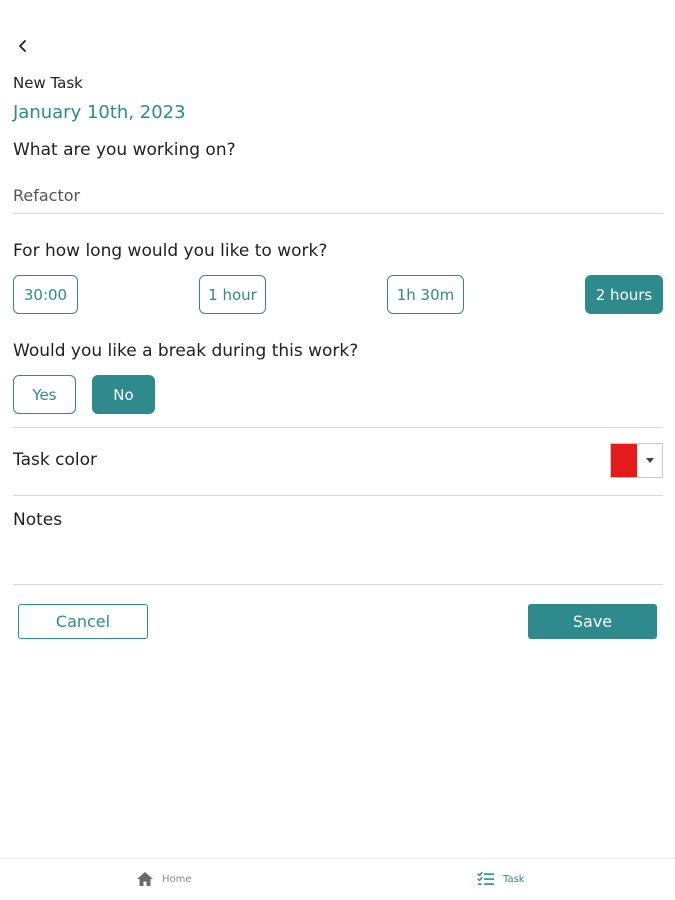 This screenshot has width=675, height=900. What do you see at coordinates (514, 879) in the screenshot?
I see `nav-label-task: Task` at bounding box center [514, 879].